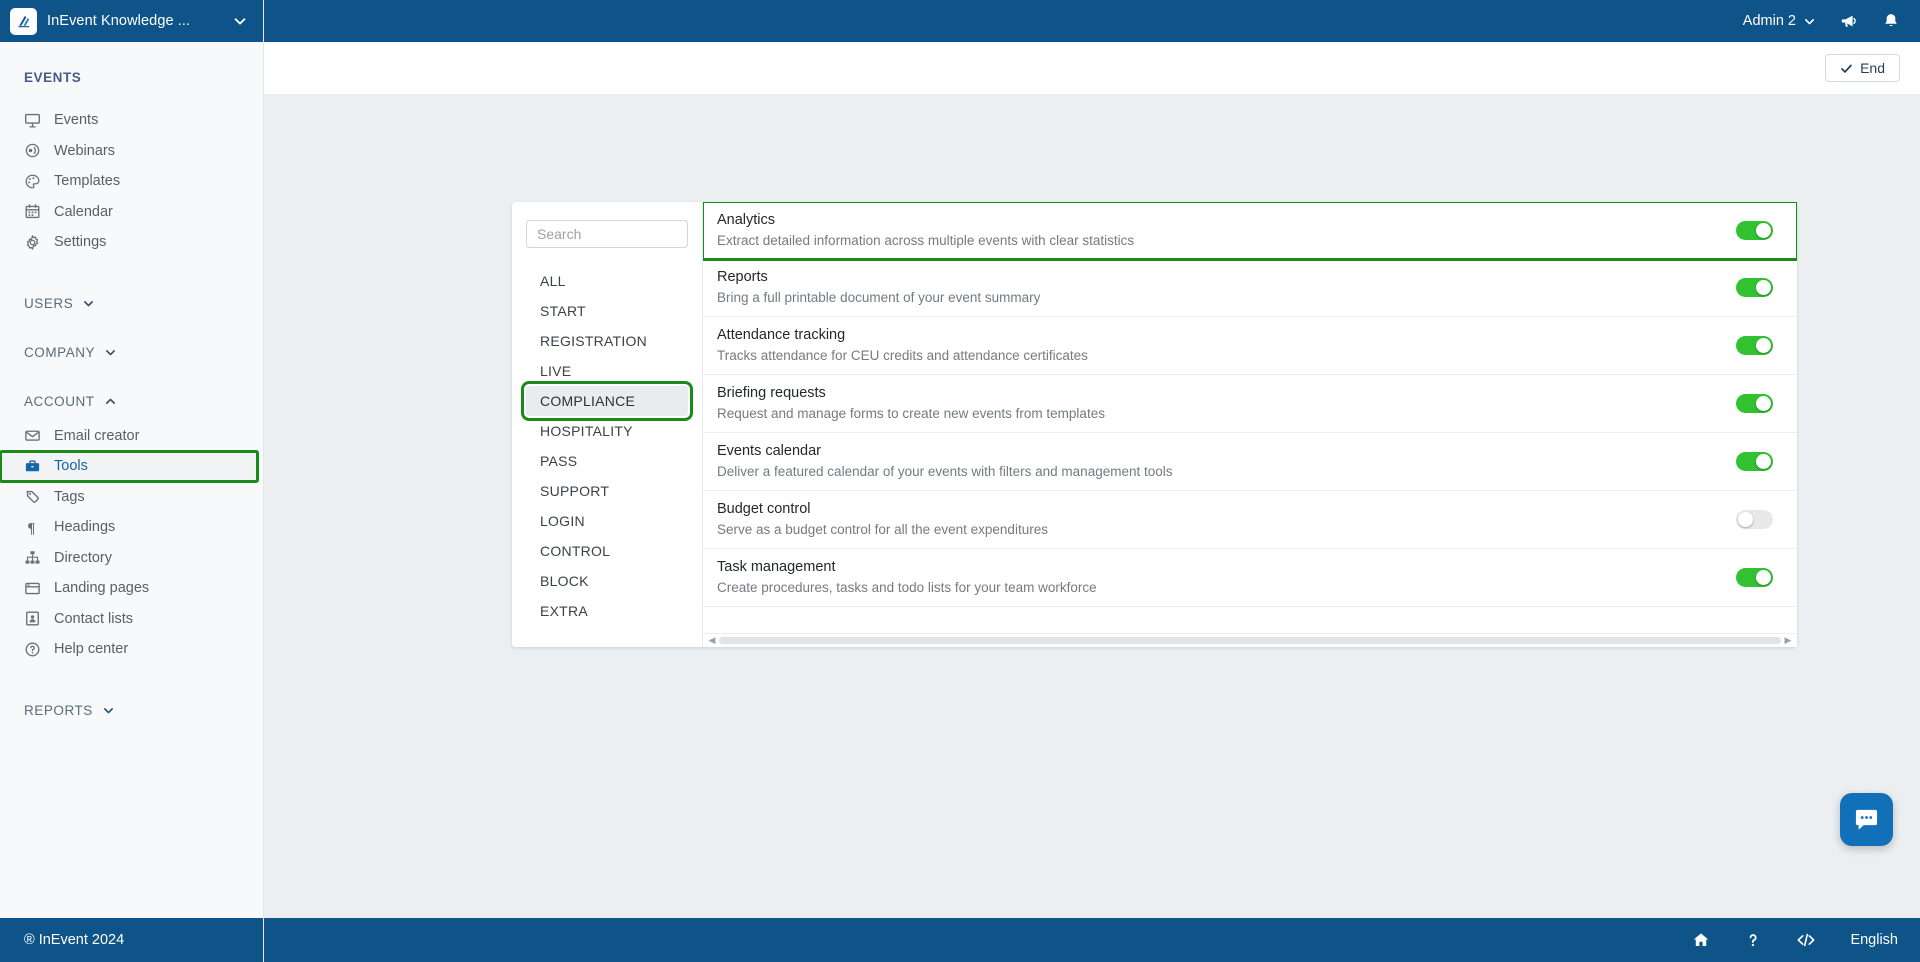  Describe the element at coordinates (49, 303) in the screenshot. I see `sidebar-group-label: USERS` at that location.